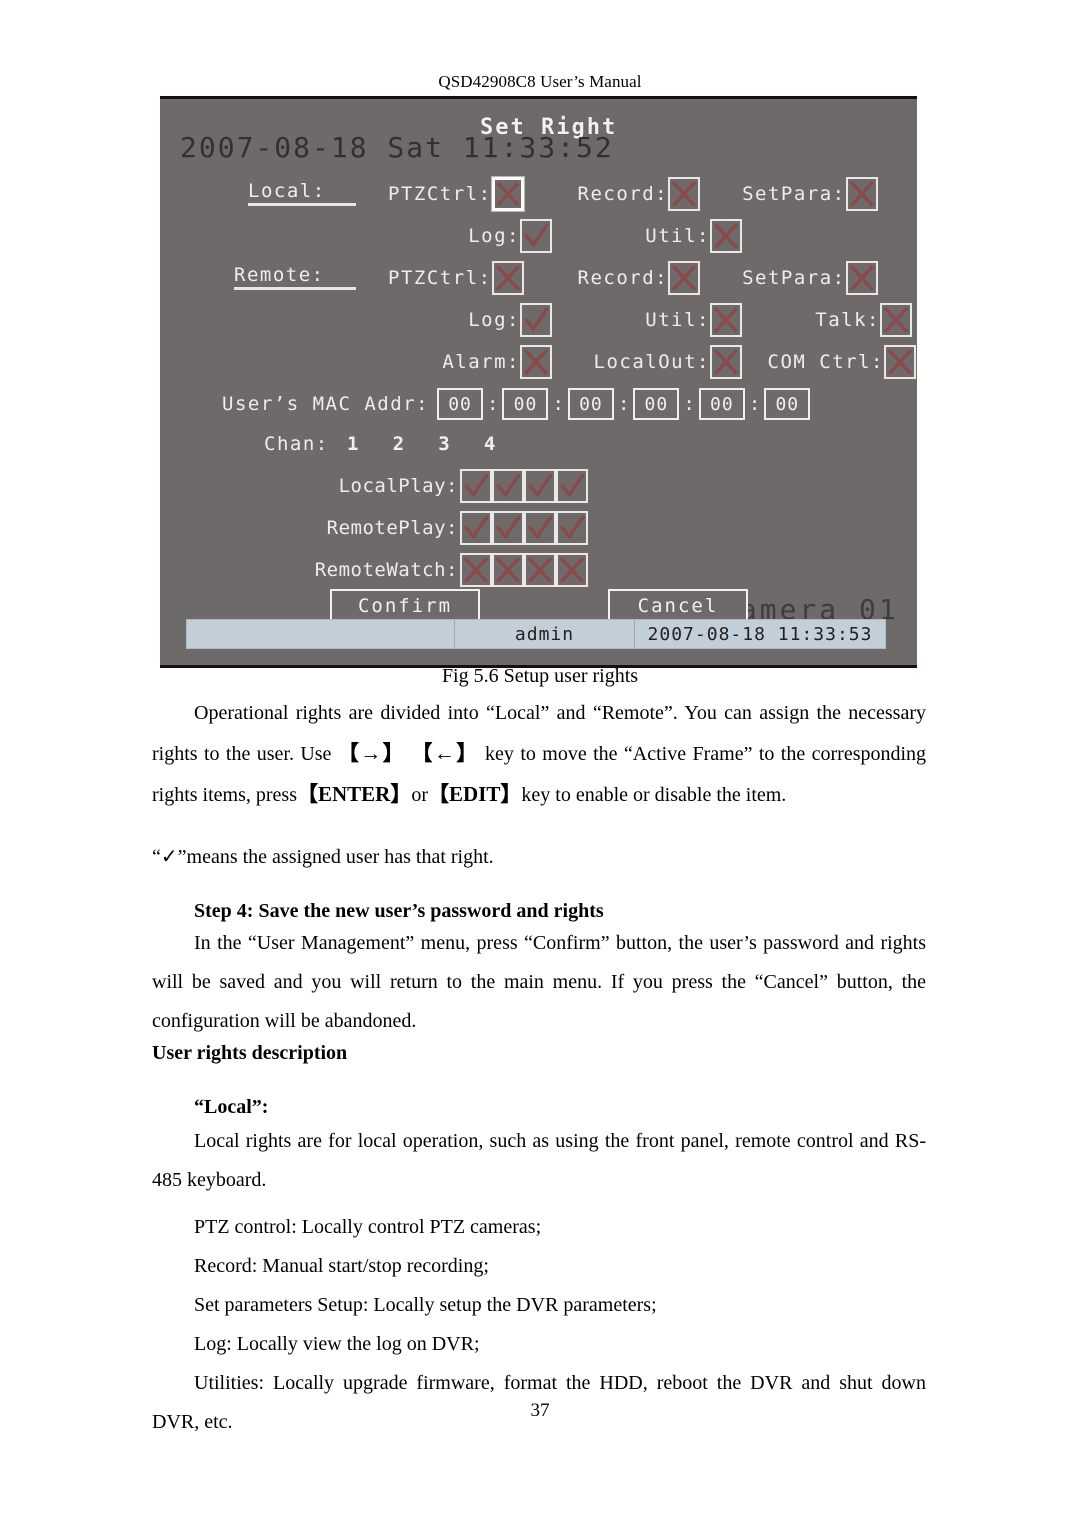  What do you see at coordinates (651, 362) in the screenshot?
I see `remote-localout-label: LocalOut:` at bounding box center [651, 362].